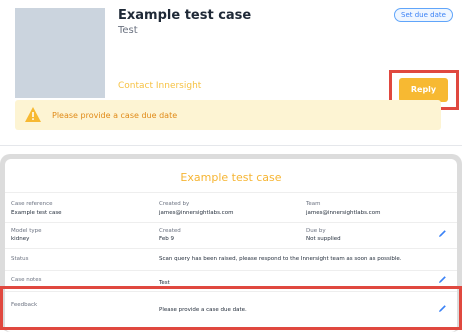 This screenshot has height=332, width=462. What do you see at coordinates (159, 86) in the screenshot?
I see `contact-innersight-link: Contact Innersight` at bounding box center [159, 86].